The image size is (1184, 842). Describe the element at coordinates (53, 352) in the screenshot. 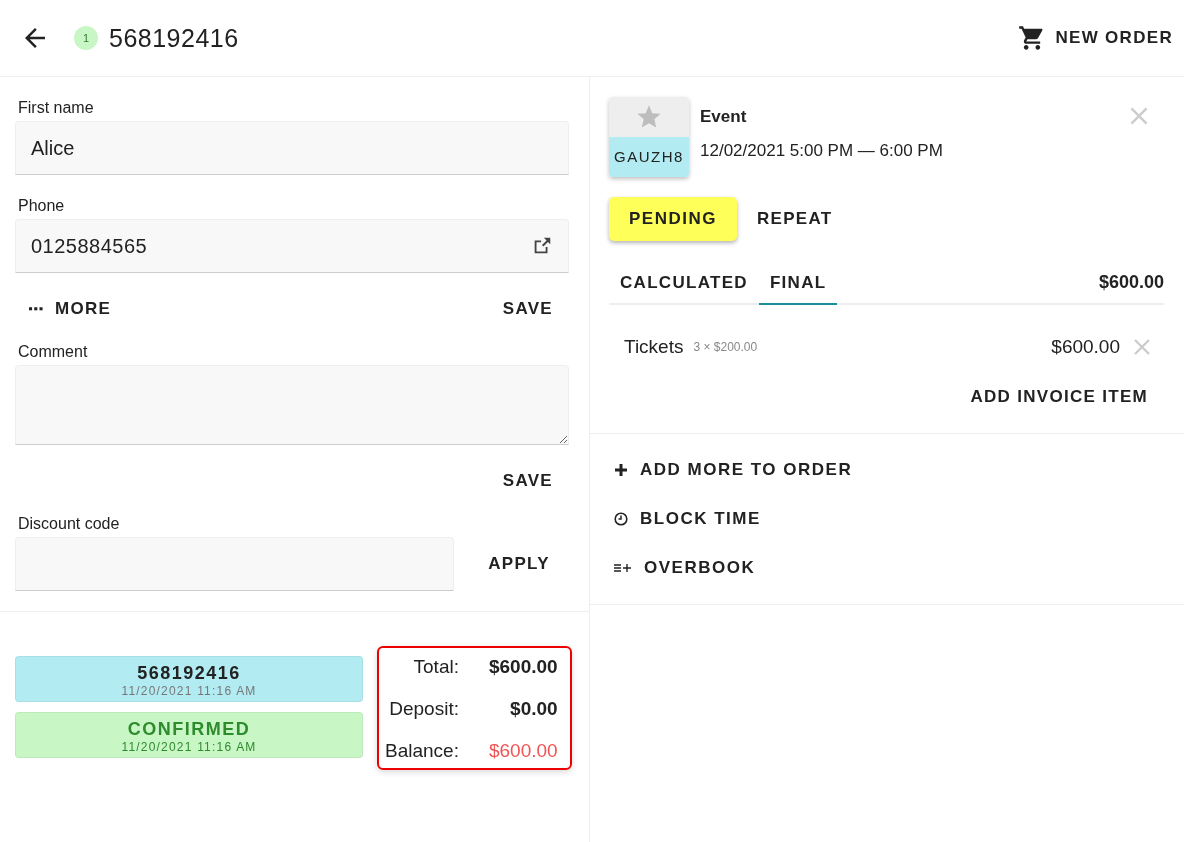

I see `field-label: Comment` at that location.